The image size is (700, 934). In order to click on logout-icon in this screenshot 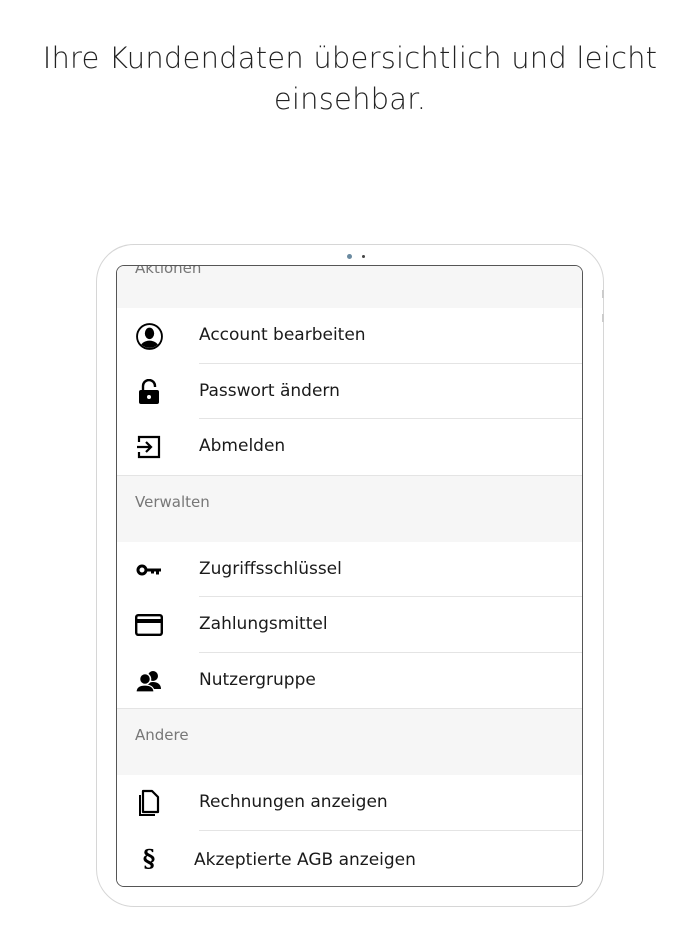, I will do `click(149, 447)`.